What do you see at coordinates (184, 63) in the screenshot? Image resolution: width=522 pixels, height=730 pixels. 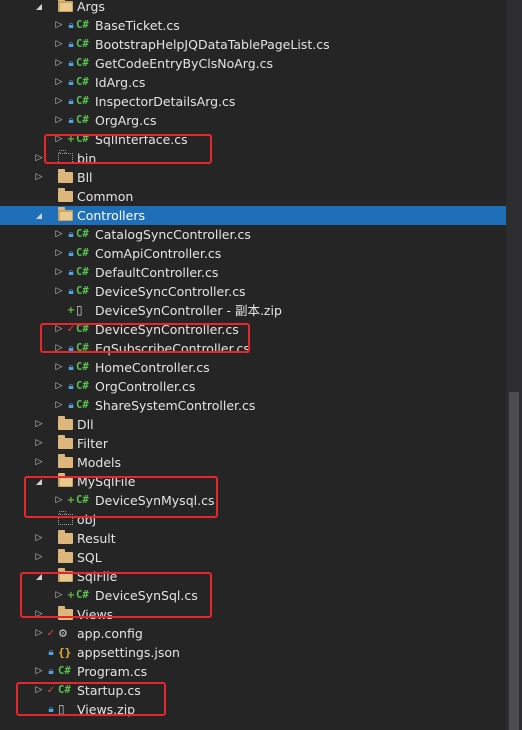 I see `tree-item-label: GetCodeEntryByClsNoArg.cs` at bounding box center [184, 63].